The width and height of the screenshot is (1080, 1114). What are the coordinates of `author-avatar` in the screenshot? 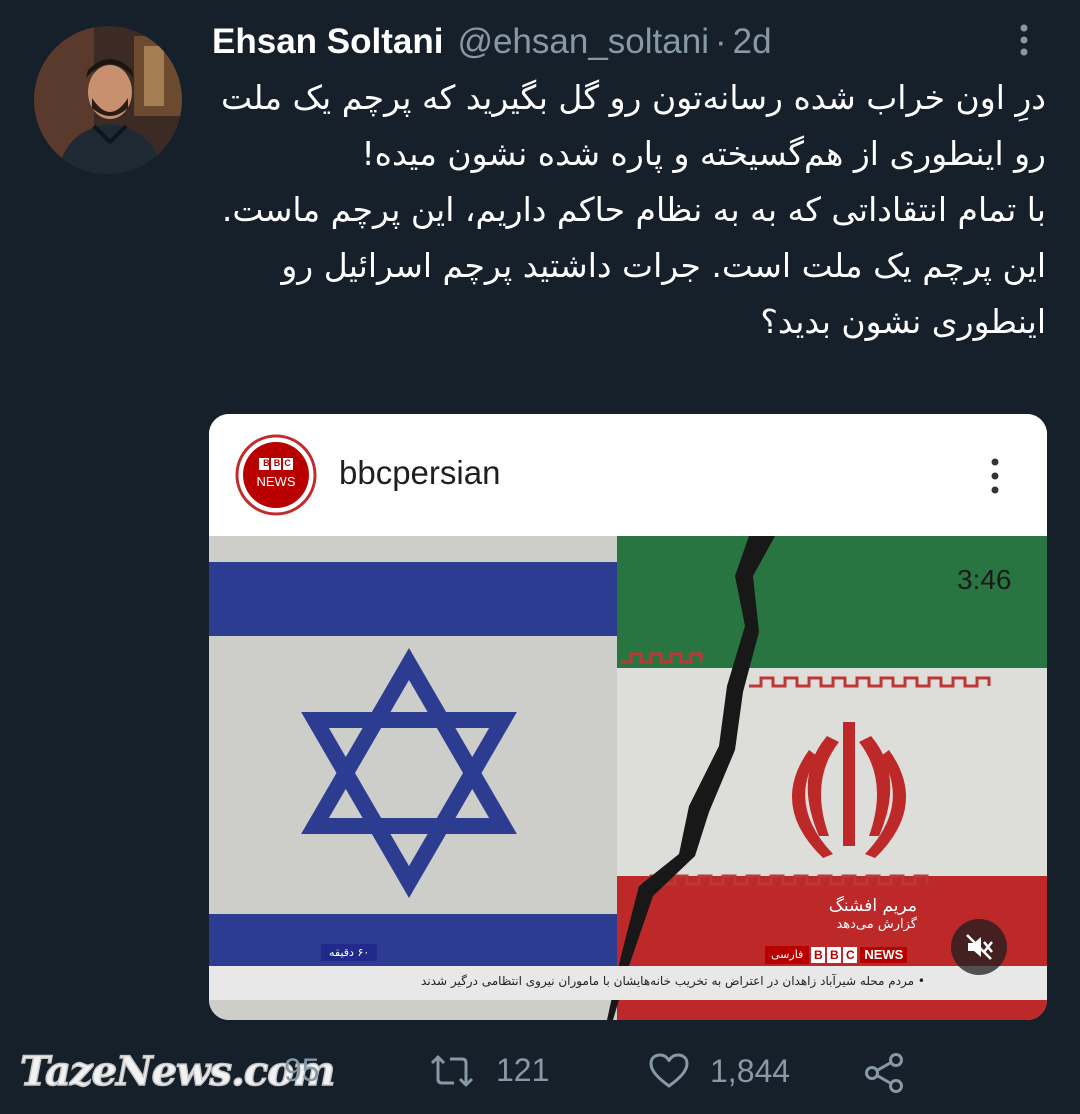 It's located at (108, 100).